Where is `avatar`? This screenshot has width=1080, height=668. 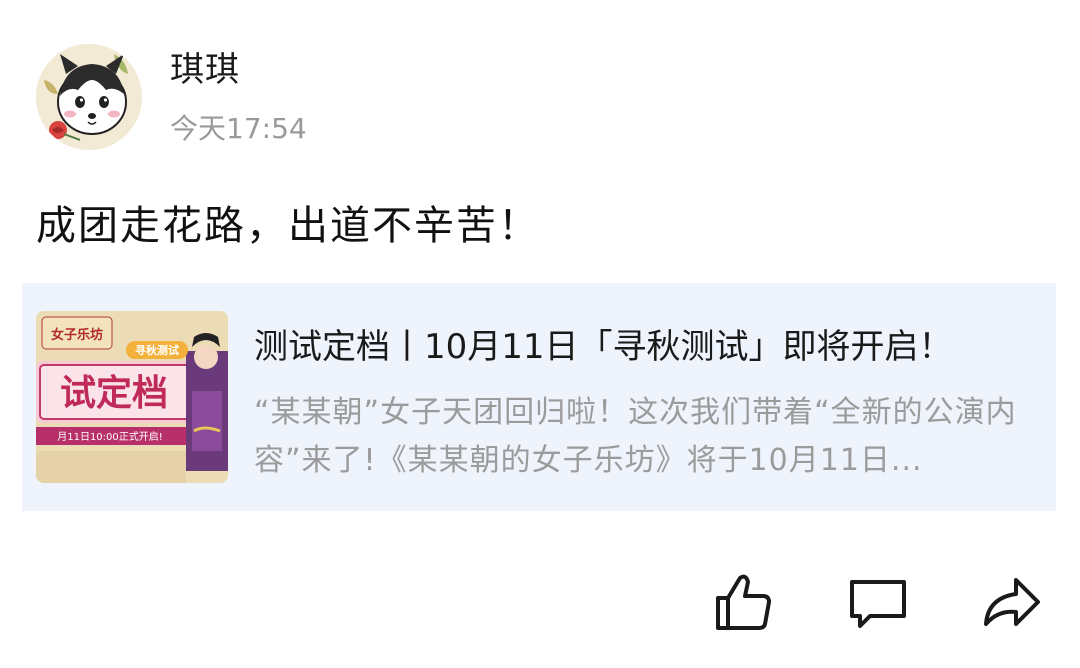 avatar is located at coordinates (89, 97).